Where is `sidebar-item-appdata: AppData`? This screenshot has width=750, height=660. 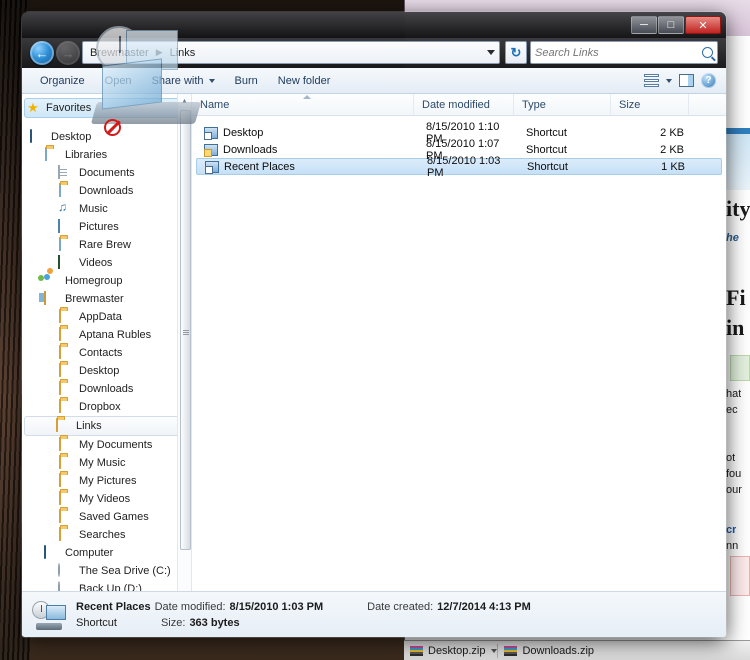 sidebar-item-appdata: AppData is located at coordinates (106, 317).